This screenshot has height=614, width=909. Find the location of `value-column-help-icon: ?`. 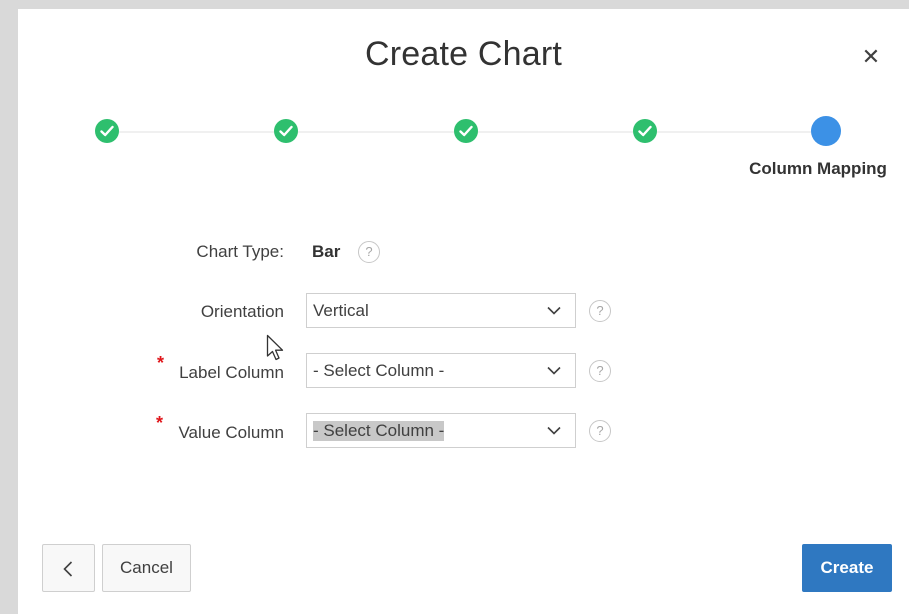

value-column-help-icon: ? is located at coordinates (600, 431).